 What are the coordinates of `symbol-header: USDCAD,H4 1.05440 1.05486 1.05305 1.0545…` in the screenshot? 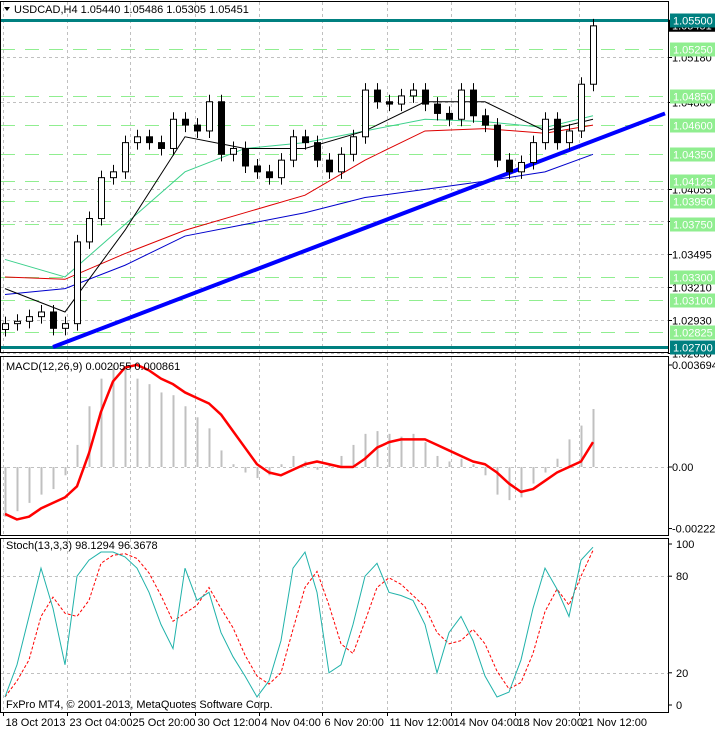 It's located at (131, 10).